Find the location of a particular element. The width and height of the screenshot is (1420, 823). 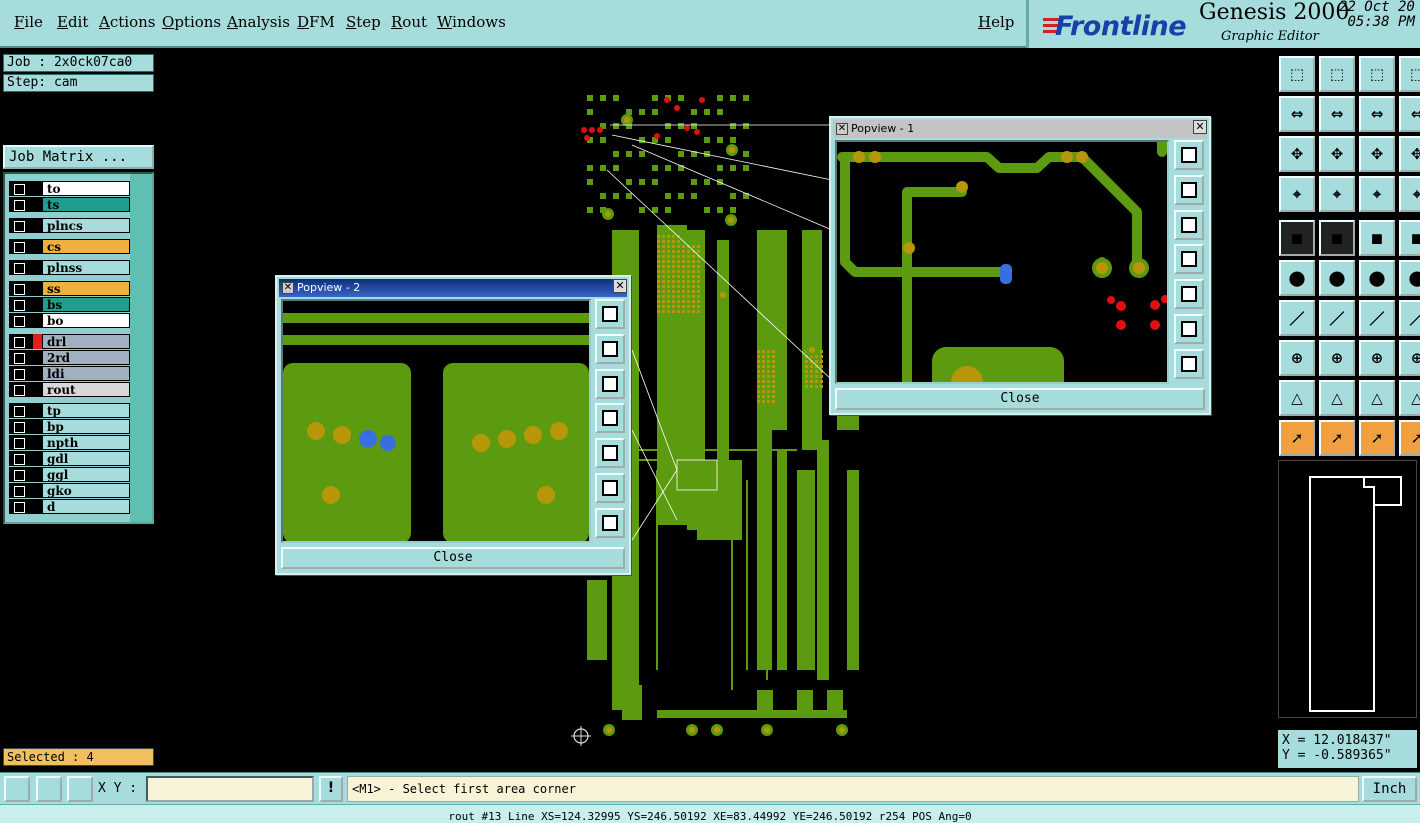

layer-name: ss is located at coordinates (86, 288).